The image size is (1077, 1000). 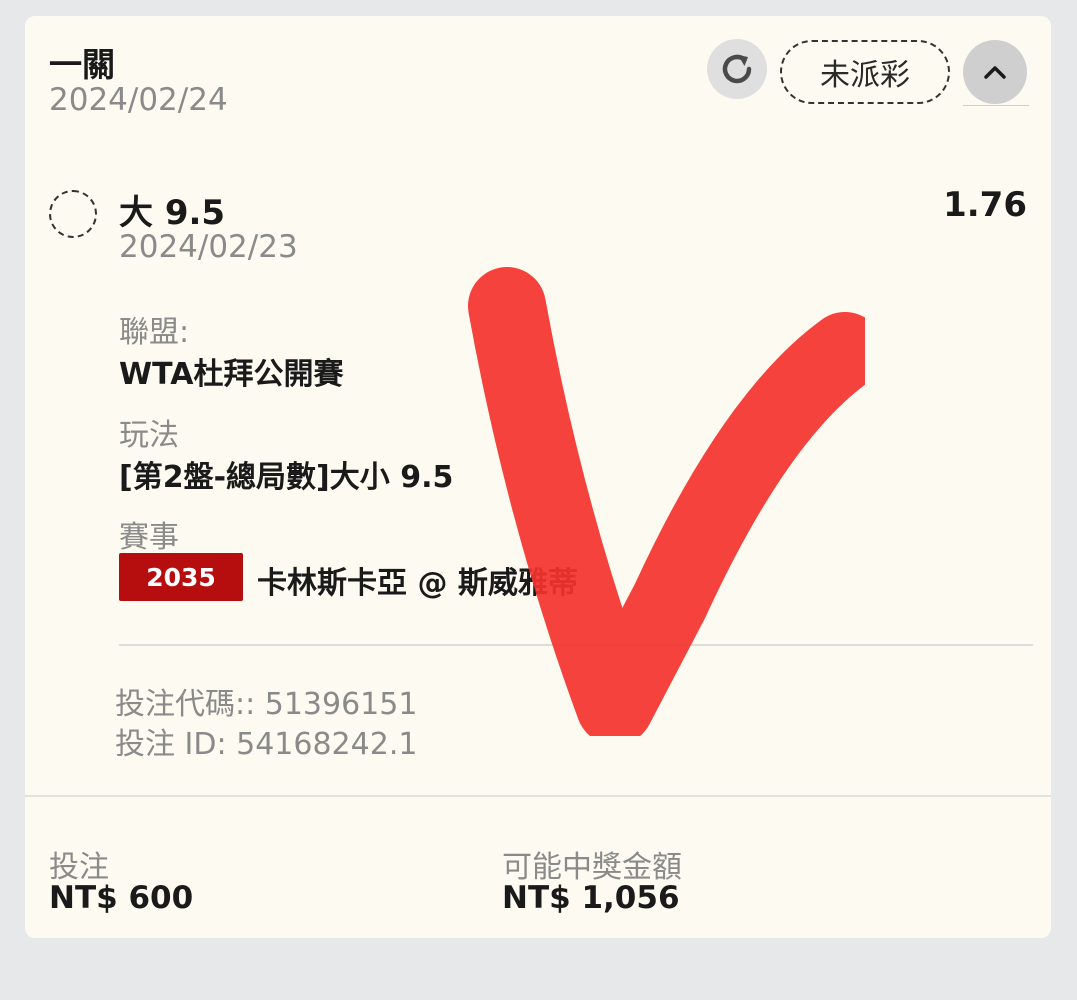 What do you see at coordinates (985, 205) in the screenshot?
I see `selection-odds: 1.76` at bounding box center [985, 205].